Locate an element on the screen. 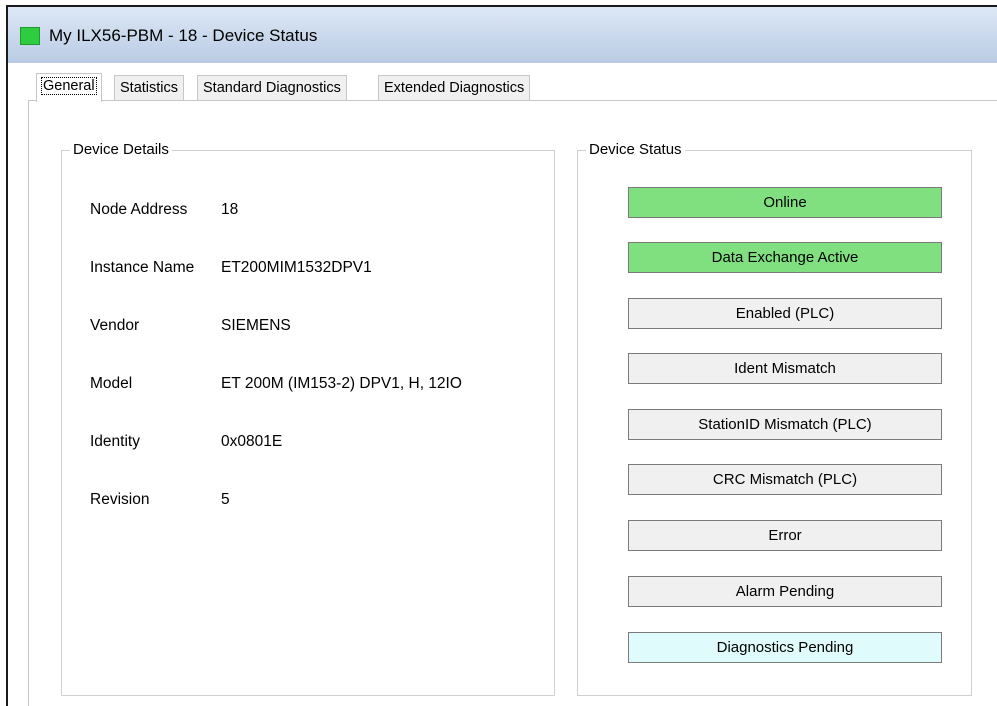  identity-value: 0x0801E is located at coordinates (252, 441).